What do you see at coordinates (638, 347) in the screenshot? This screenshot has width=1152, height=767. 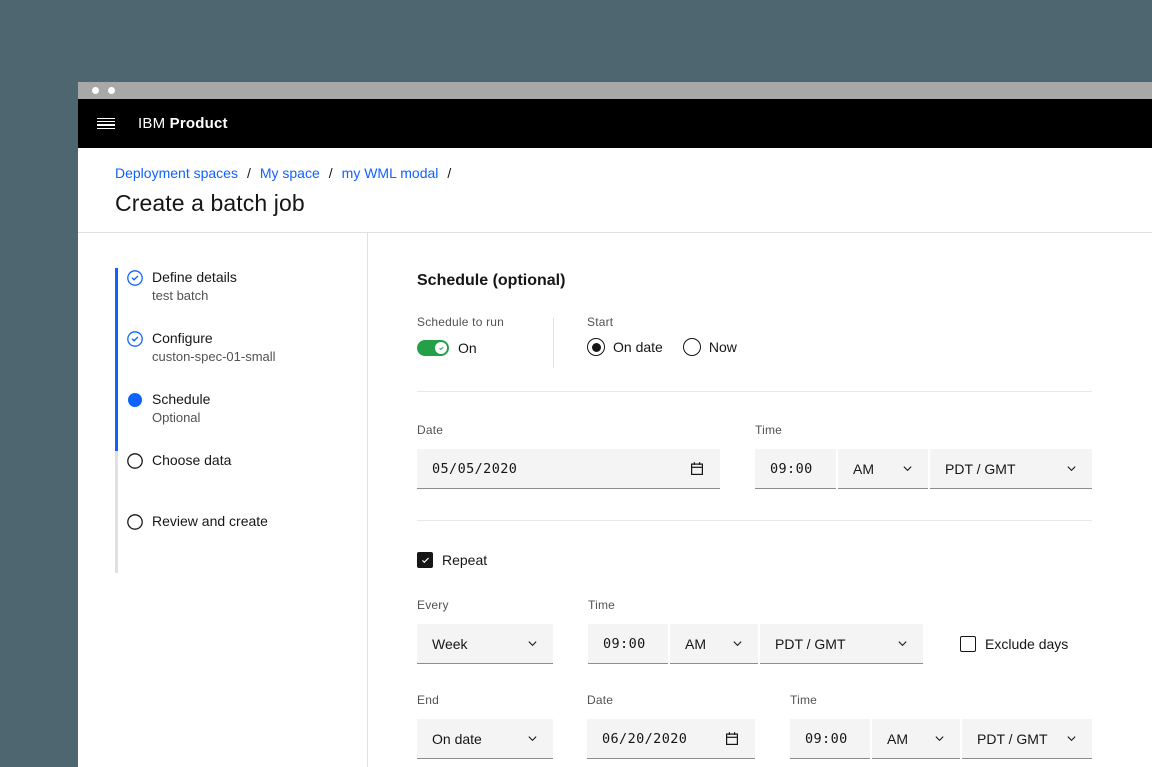 I see `radio-label: On date` at bounding box center [638, 347].